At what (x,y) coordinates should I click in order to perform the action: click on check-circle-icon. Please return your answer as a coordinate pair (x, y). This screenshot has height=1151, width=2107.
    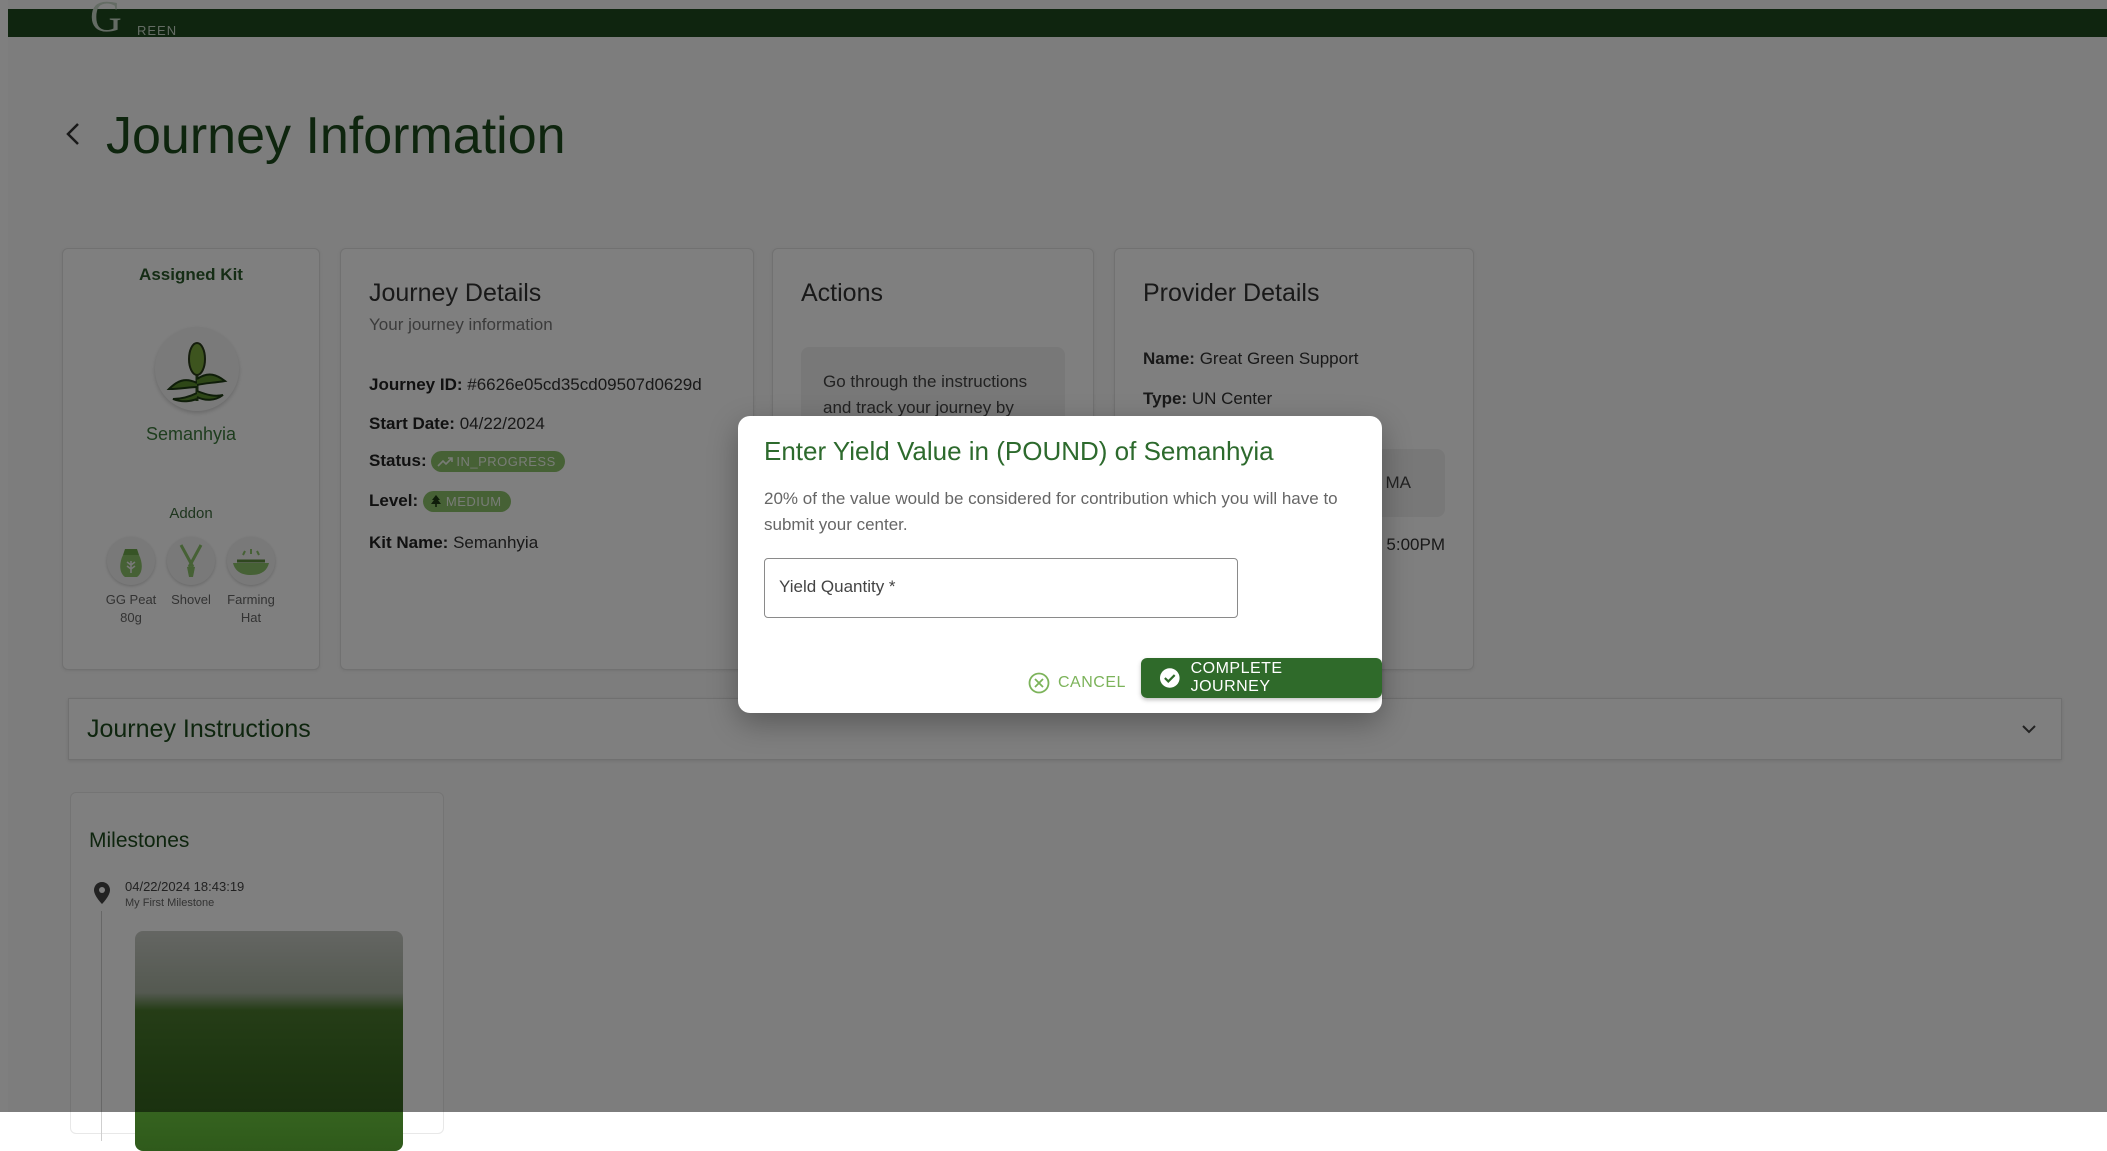
    Looking at the image, I should click on (1169, 678).